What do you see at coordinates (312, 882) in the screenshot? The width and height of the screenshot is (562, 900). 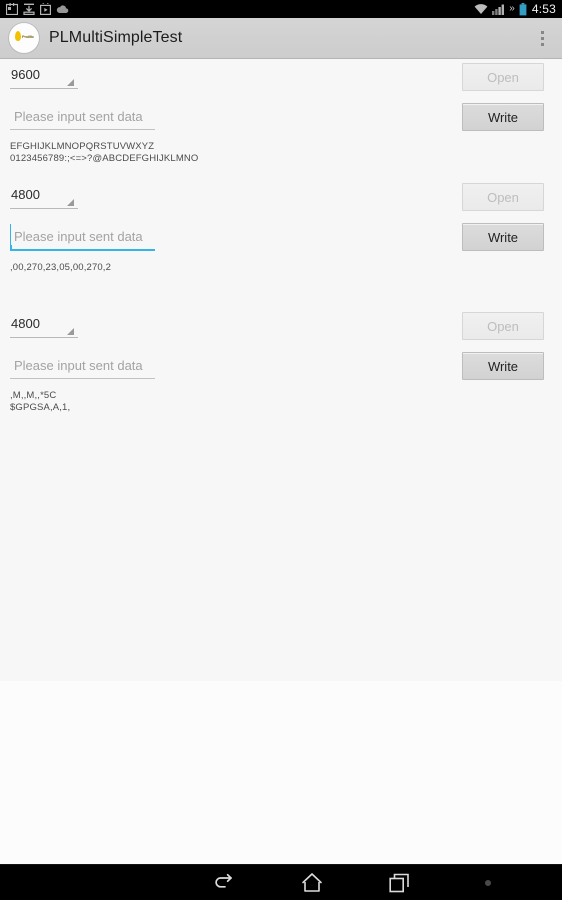 I see `home-icon` at bounding box center [312, 882].